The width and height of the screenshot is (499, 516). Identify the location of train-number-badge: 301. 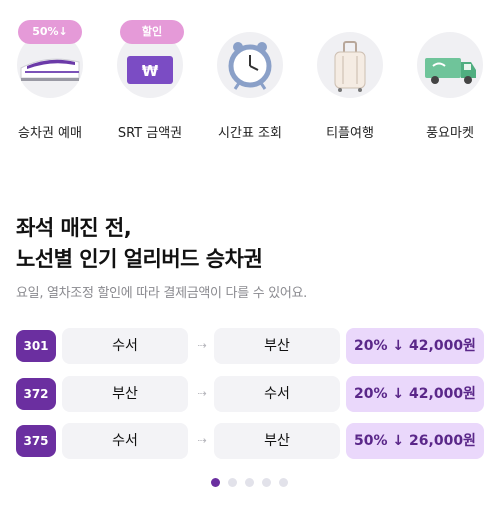
(36, 346).